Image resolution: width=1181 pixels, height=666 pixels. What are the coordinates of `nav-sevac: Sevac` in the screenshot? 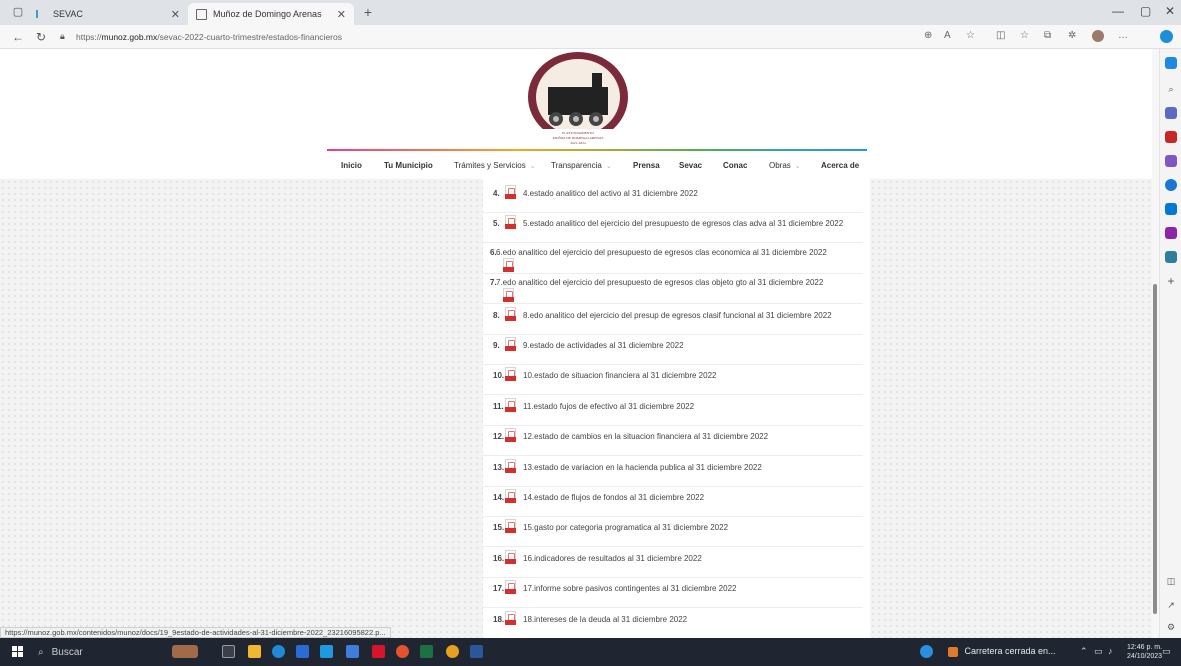 It's located at (690, 166).